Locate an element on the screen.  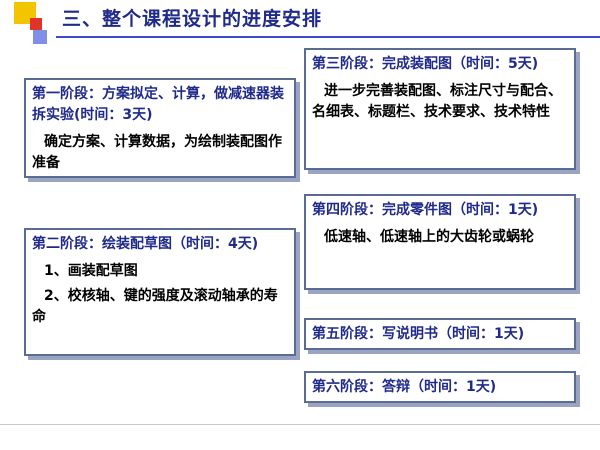
stage-2-item-1: 1、画装配草图 is located at coordinates (91, 271).